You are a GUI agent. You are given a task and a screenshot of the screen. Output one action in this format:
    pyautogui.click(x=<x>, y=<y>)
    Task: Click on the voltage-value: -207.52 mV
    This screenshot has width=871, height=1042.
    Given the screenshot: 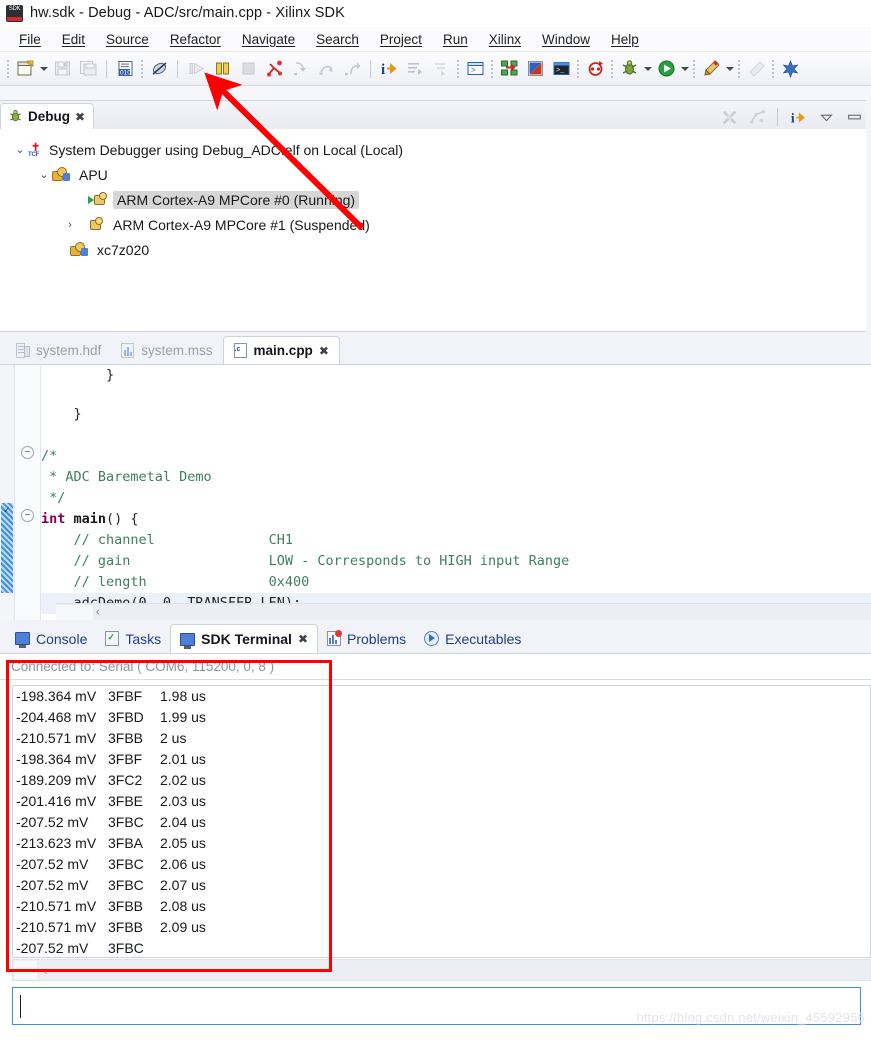 What is the action you would take?
    pyautogui.click(x=52, y=948)
    